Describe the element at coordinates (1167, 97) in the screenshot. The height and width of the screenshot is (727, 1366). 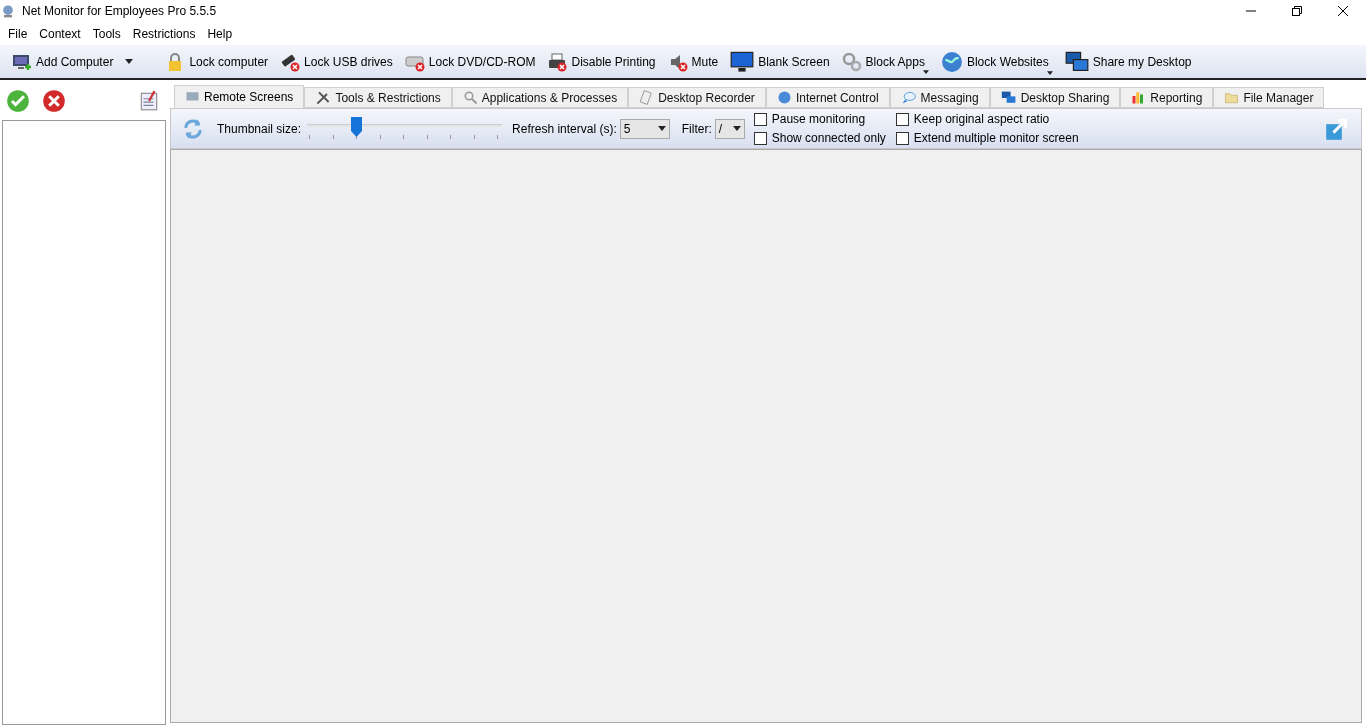
I see `tab: Reporting` at that location.